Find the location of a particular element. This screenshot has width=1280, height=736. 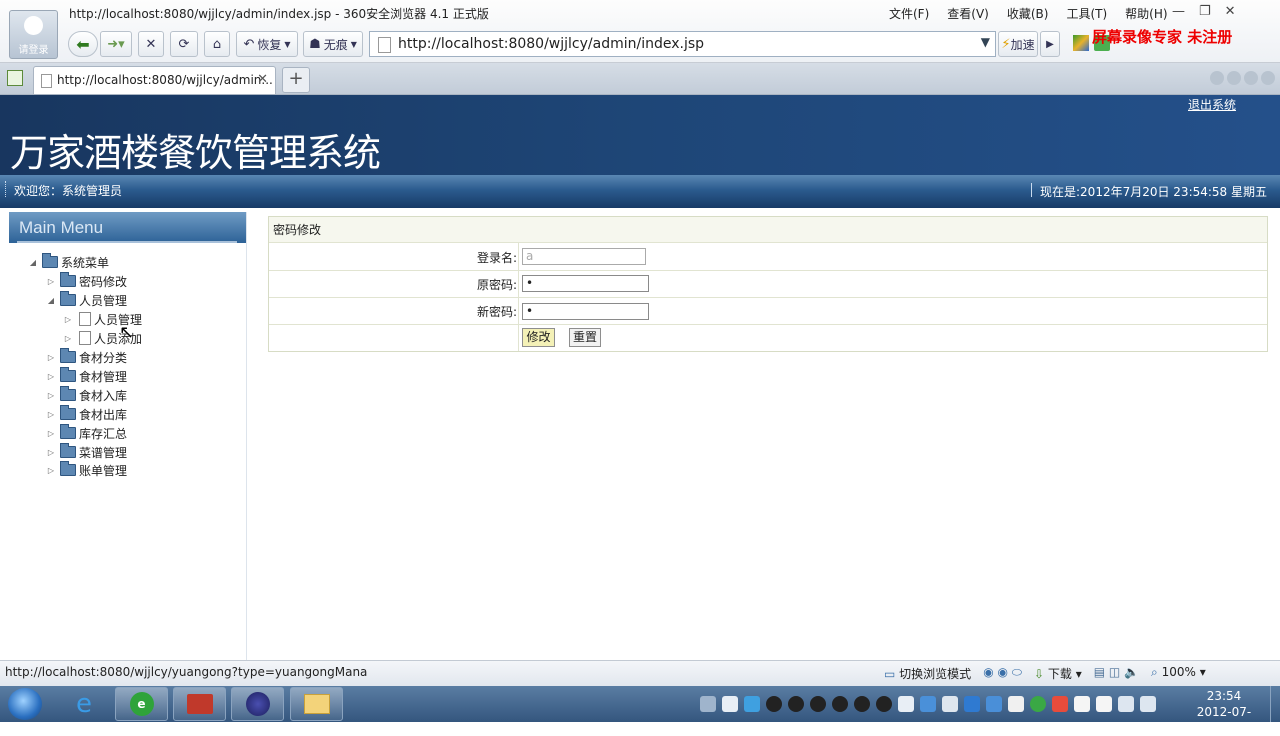

taskbar-360-browser: e is located at coordinates (141, 704).